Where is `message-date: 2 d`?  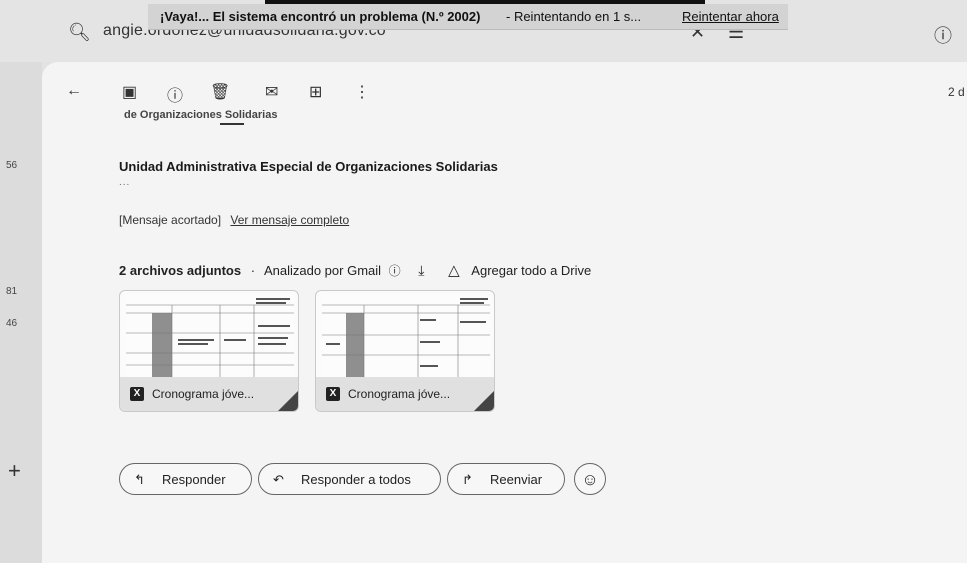
message-date: 2 d is located at coordinates (956, 92).